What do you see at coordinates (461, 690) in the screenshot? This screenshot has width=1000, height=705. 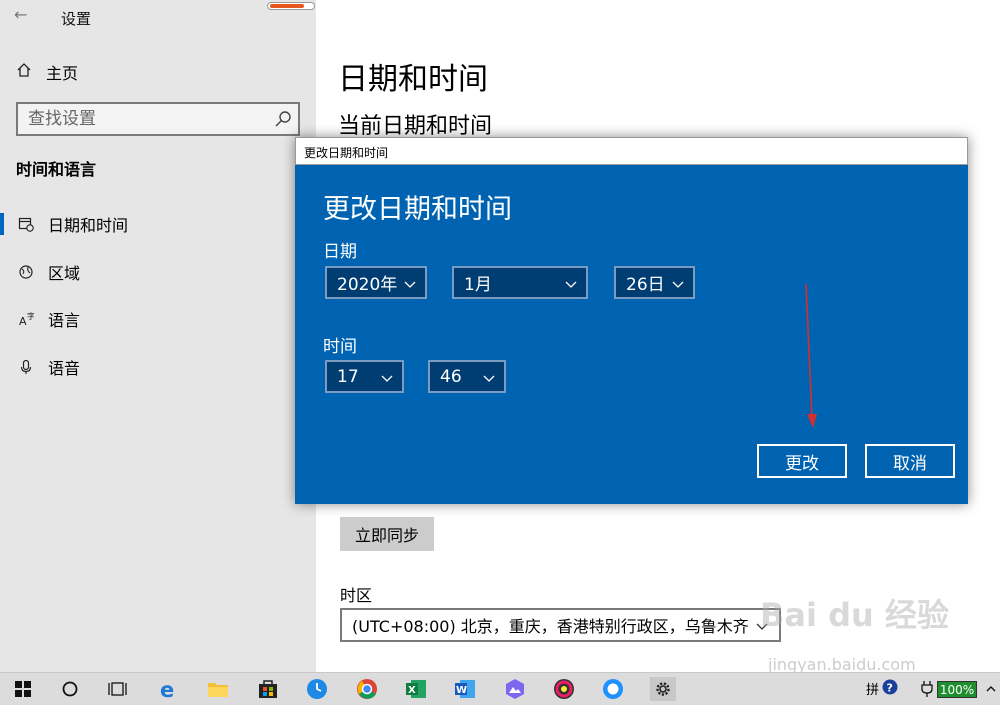 I see `svg-text: W` at bounding box center [461, 690].